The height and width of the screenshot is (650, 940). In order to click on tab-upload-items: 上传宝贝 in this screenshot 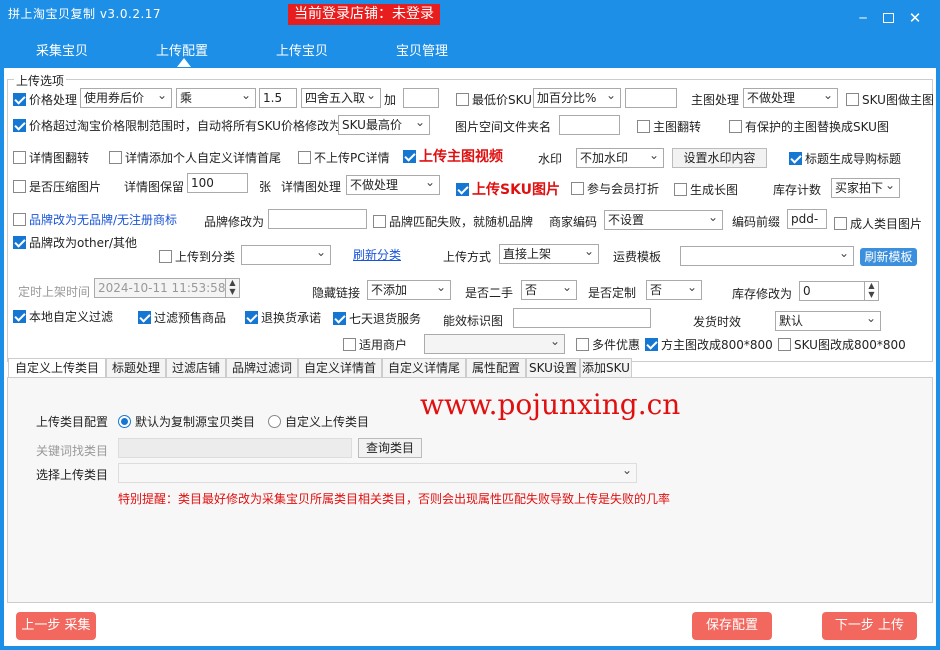, I will do `click(302, 49)`.